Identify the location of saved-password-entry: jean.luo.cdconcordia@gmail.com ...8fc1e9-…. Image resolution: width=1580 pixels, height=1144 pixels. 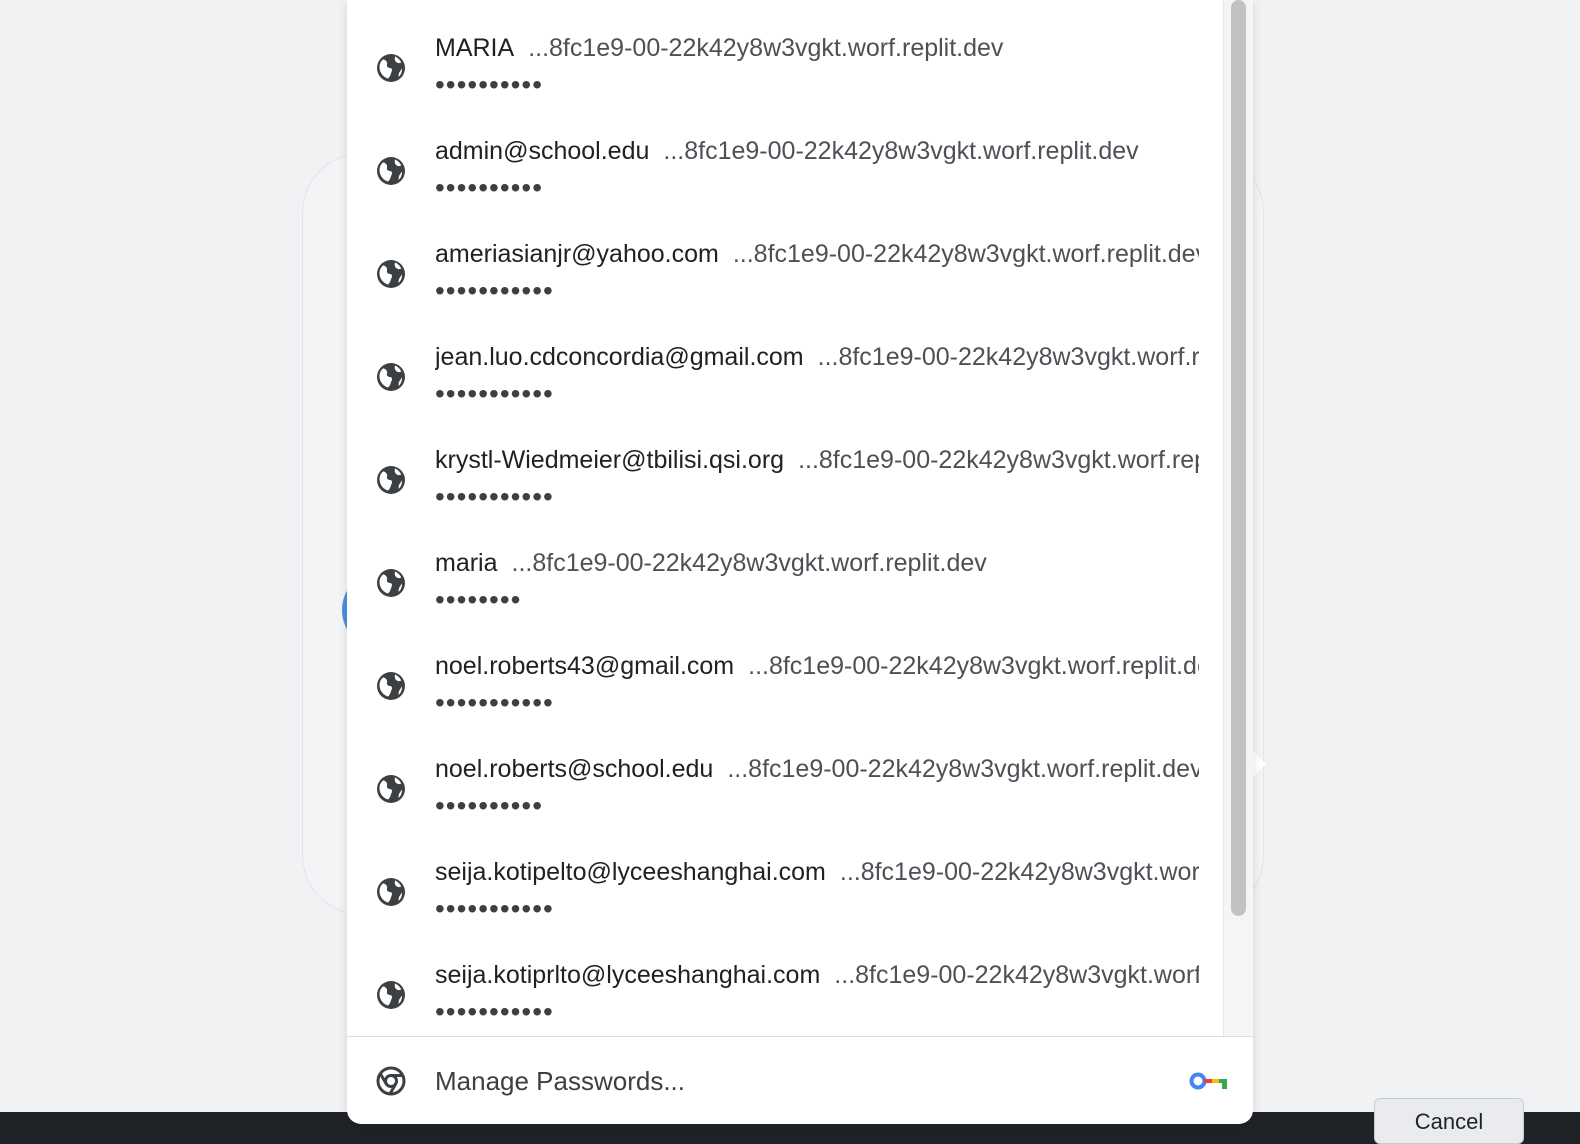
(785, 360).